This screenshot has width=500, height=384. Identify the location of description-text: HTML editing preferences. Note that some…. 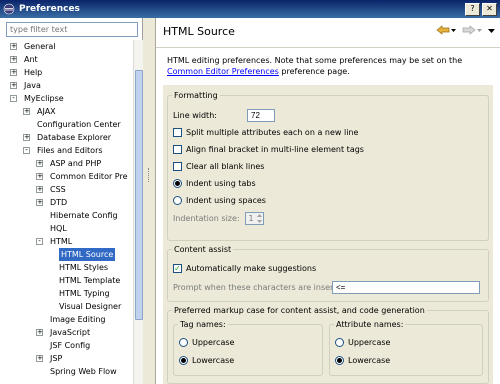
(315, 60).